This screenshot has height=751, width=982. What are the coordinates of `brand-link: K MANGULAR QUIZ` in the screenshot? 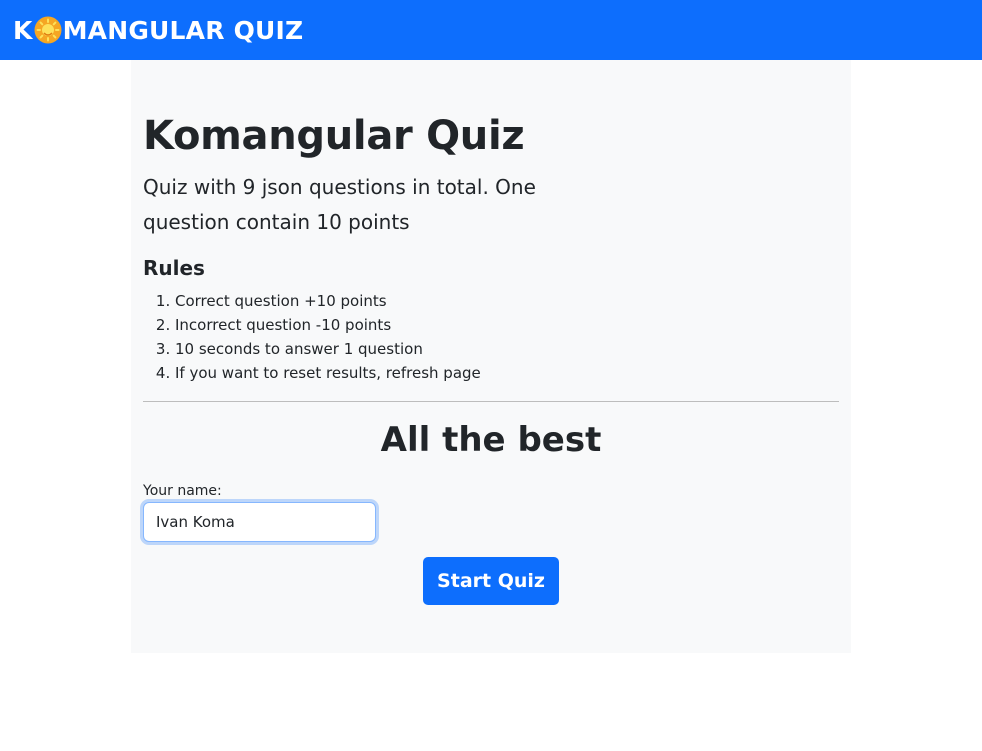 It's located at (158, 30).